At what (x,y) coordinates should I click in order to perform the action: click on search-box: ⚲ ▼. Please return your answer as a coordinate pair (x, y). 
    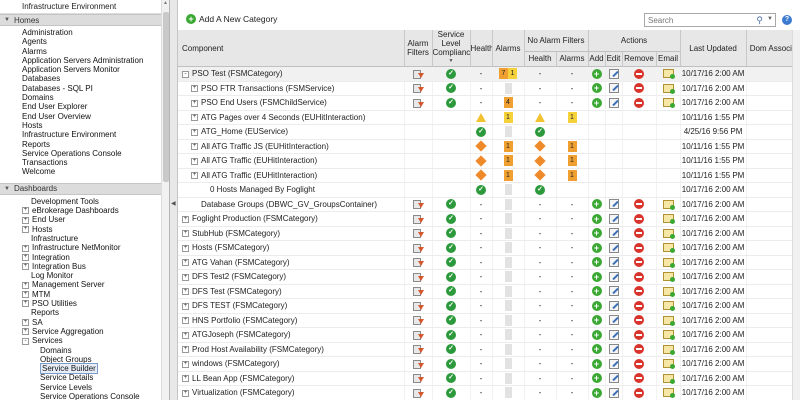
    Looking at the image, I should click on (710, 20).